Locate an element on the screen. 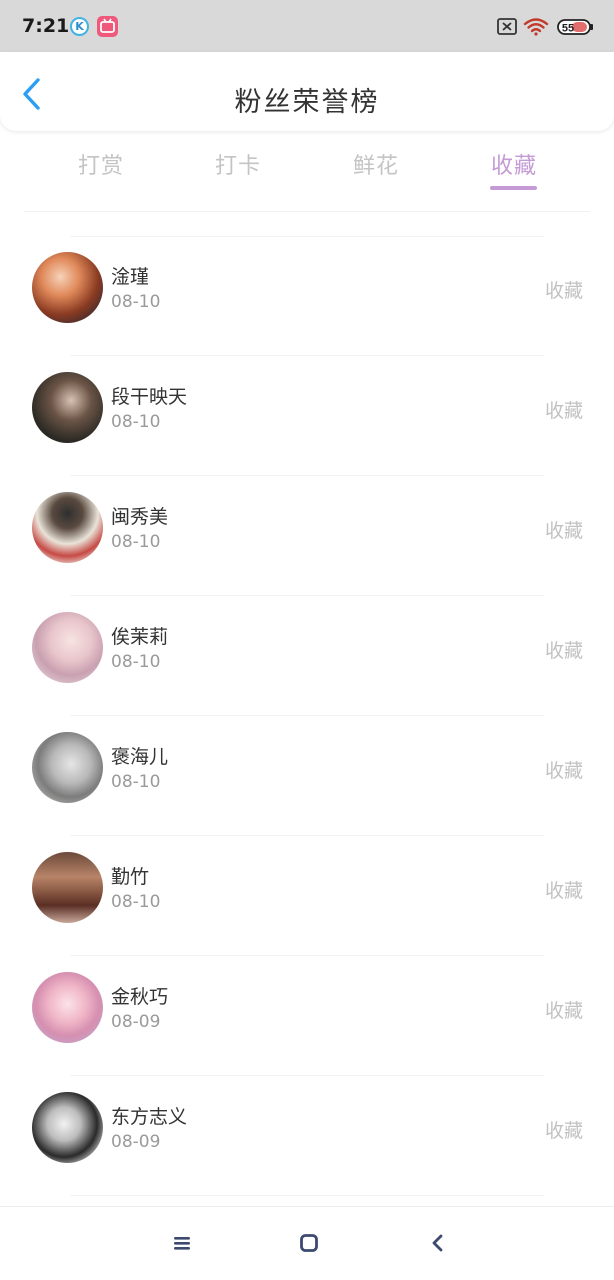  list-item: 金秋巧 08-09 收藏 is located at coordinates (307, 1016).